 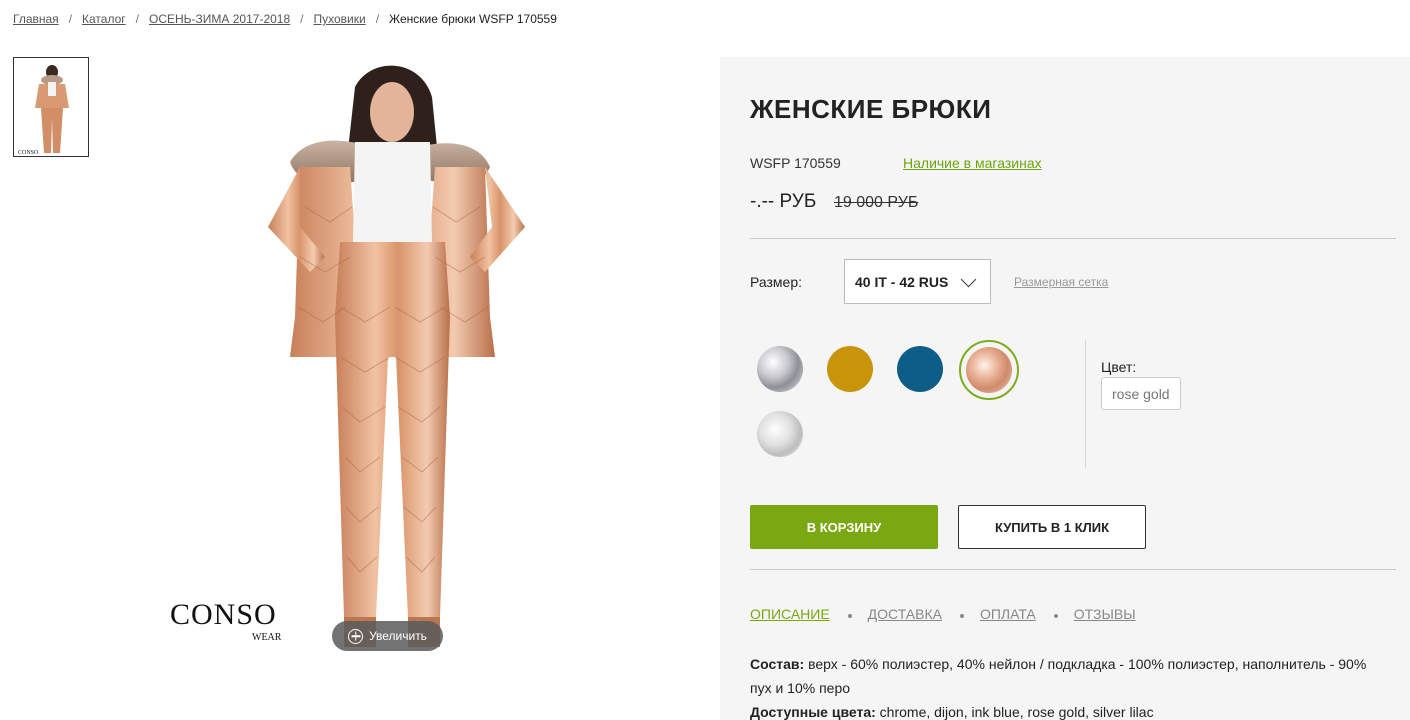 What do you see at coordinates (905, 614) in the screenshot?
I see `tab-delivery: ДОСТАВКА` at bounding box center [905, 614].